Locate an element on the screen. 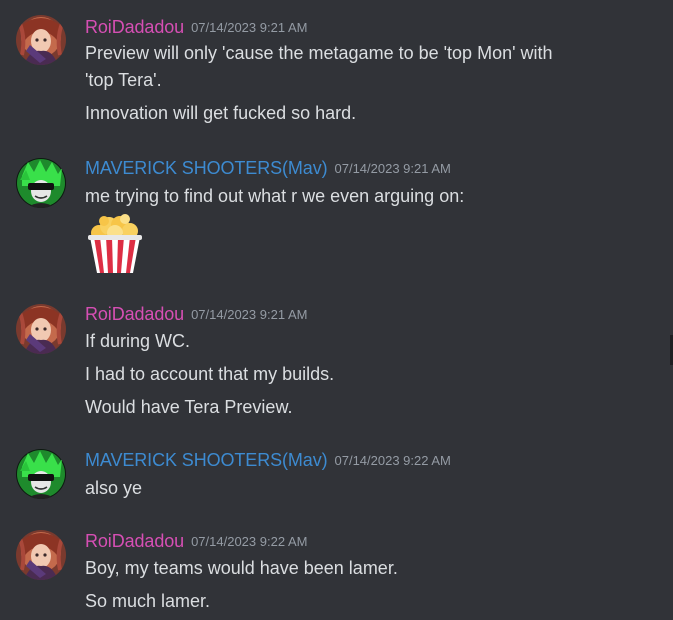  message-line: If during WC. is located at coordinates (138, 341).